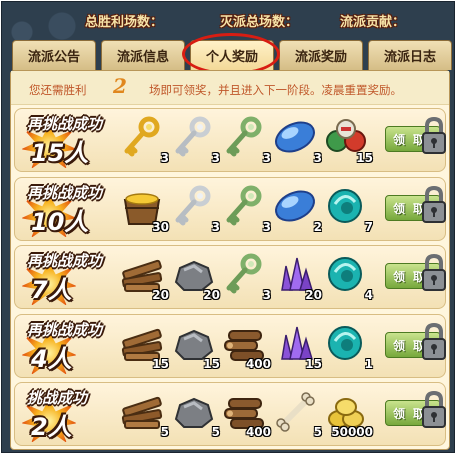 Image resolution: width=458 pixels, height=455 pixels. I want to click on tier-banner: 再挑战成功 7人, so click(67, 277).